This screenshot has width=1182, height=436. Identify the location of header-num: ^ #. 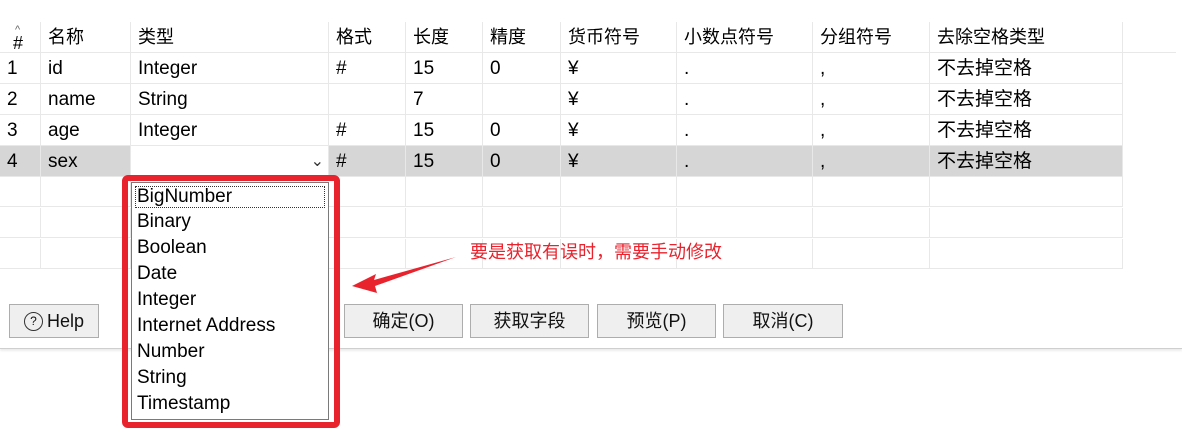
(20, 37).